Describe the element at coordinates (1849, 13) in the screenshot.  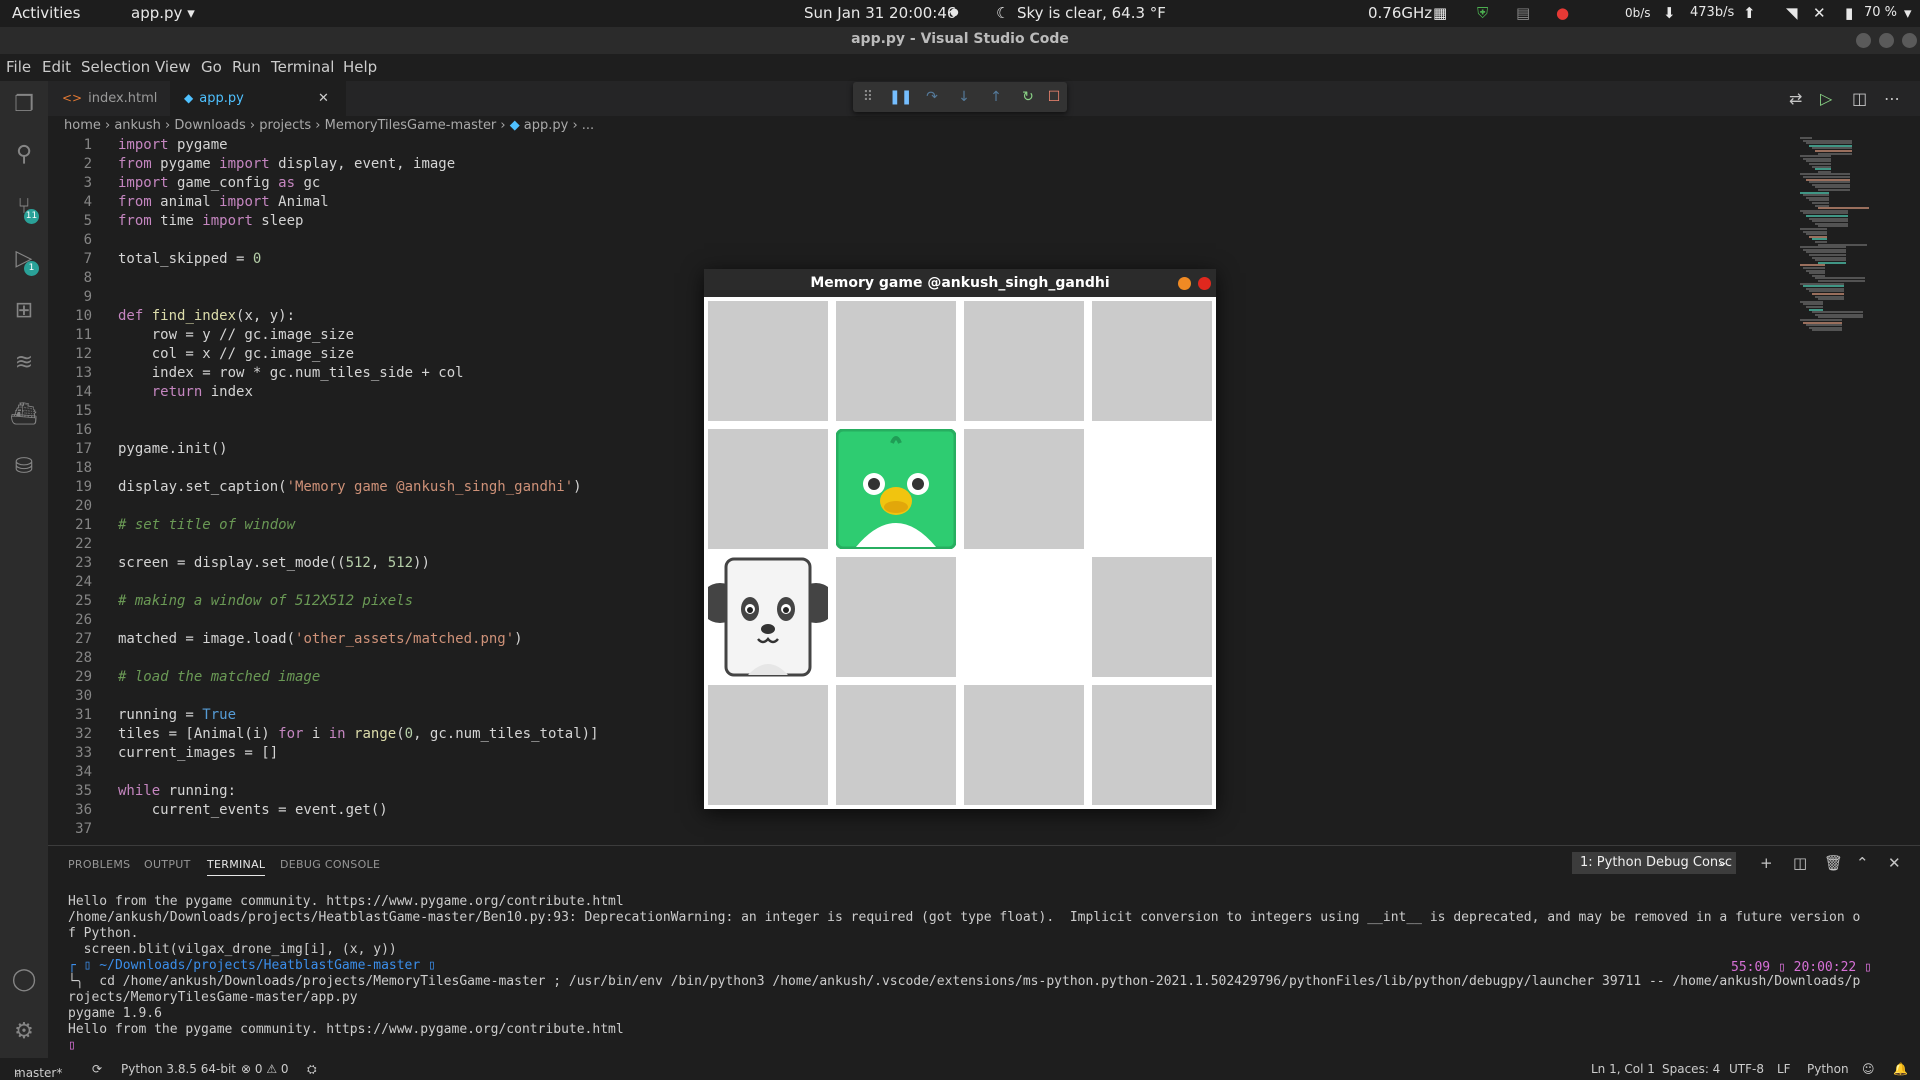
I see `battery-icon: ▮` at that location.